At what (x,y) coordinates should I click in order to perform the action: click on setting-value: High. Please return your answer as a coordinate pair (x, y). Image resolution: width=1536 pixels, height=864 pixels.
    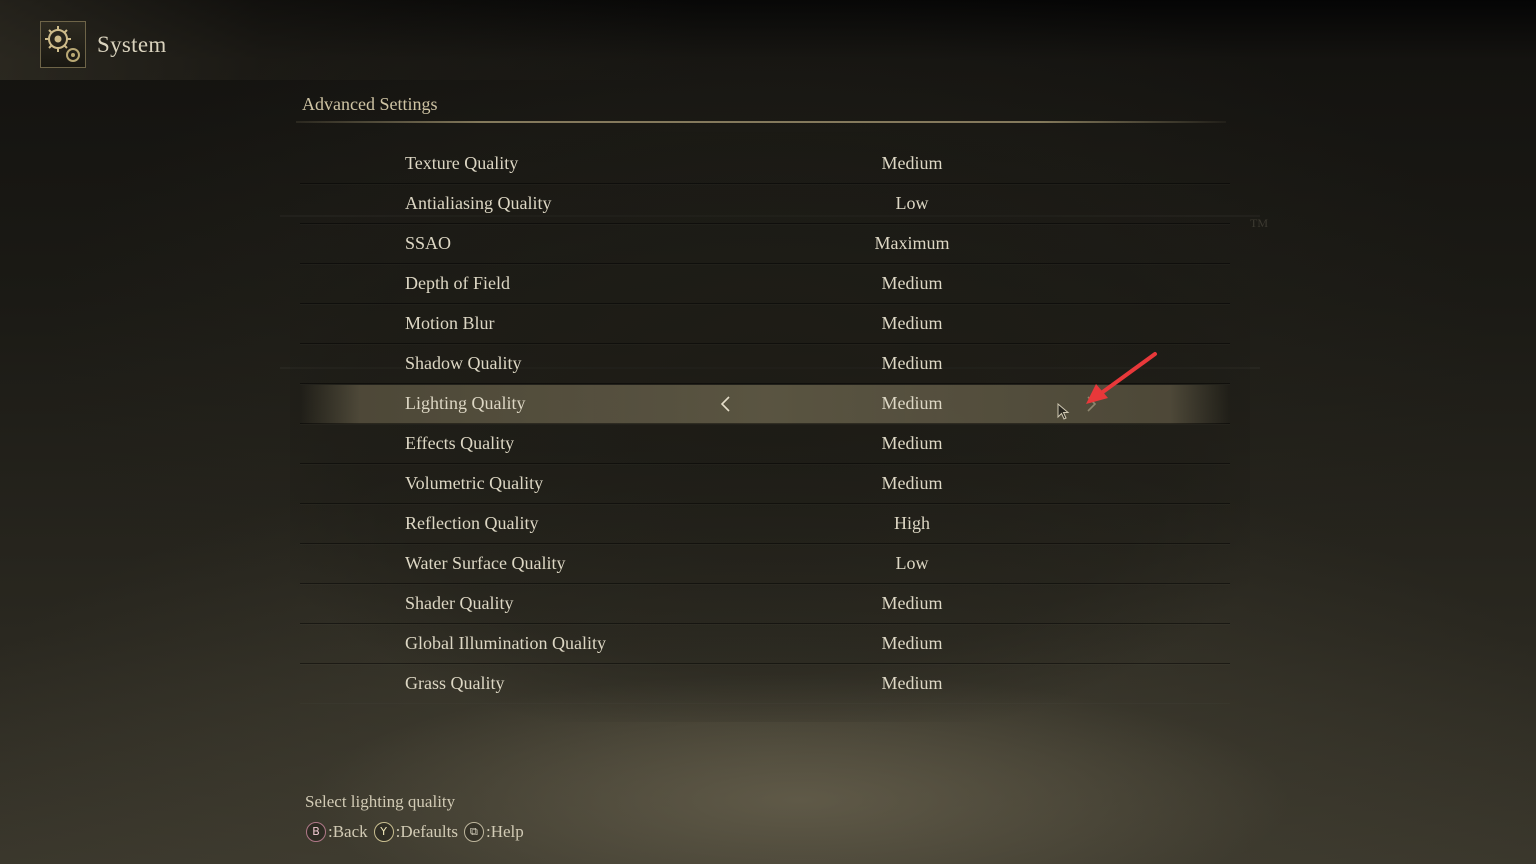
    Looking at the image, I should click on (912, 523).